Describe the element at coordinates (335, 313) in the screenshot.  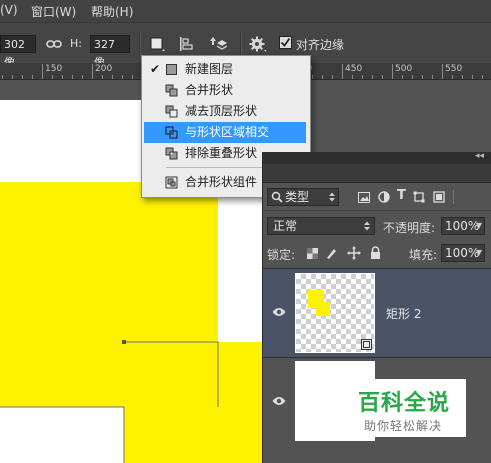
I see `layer-thumbnail` at that location.